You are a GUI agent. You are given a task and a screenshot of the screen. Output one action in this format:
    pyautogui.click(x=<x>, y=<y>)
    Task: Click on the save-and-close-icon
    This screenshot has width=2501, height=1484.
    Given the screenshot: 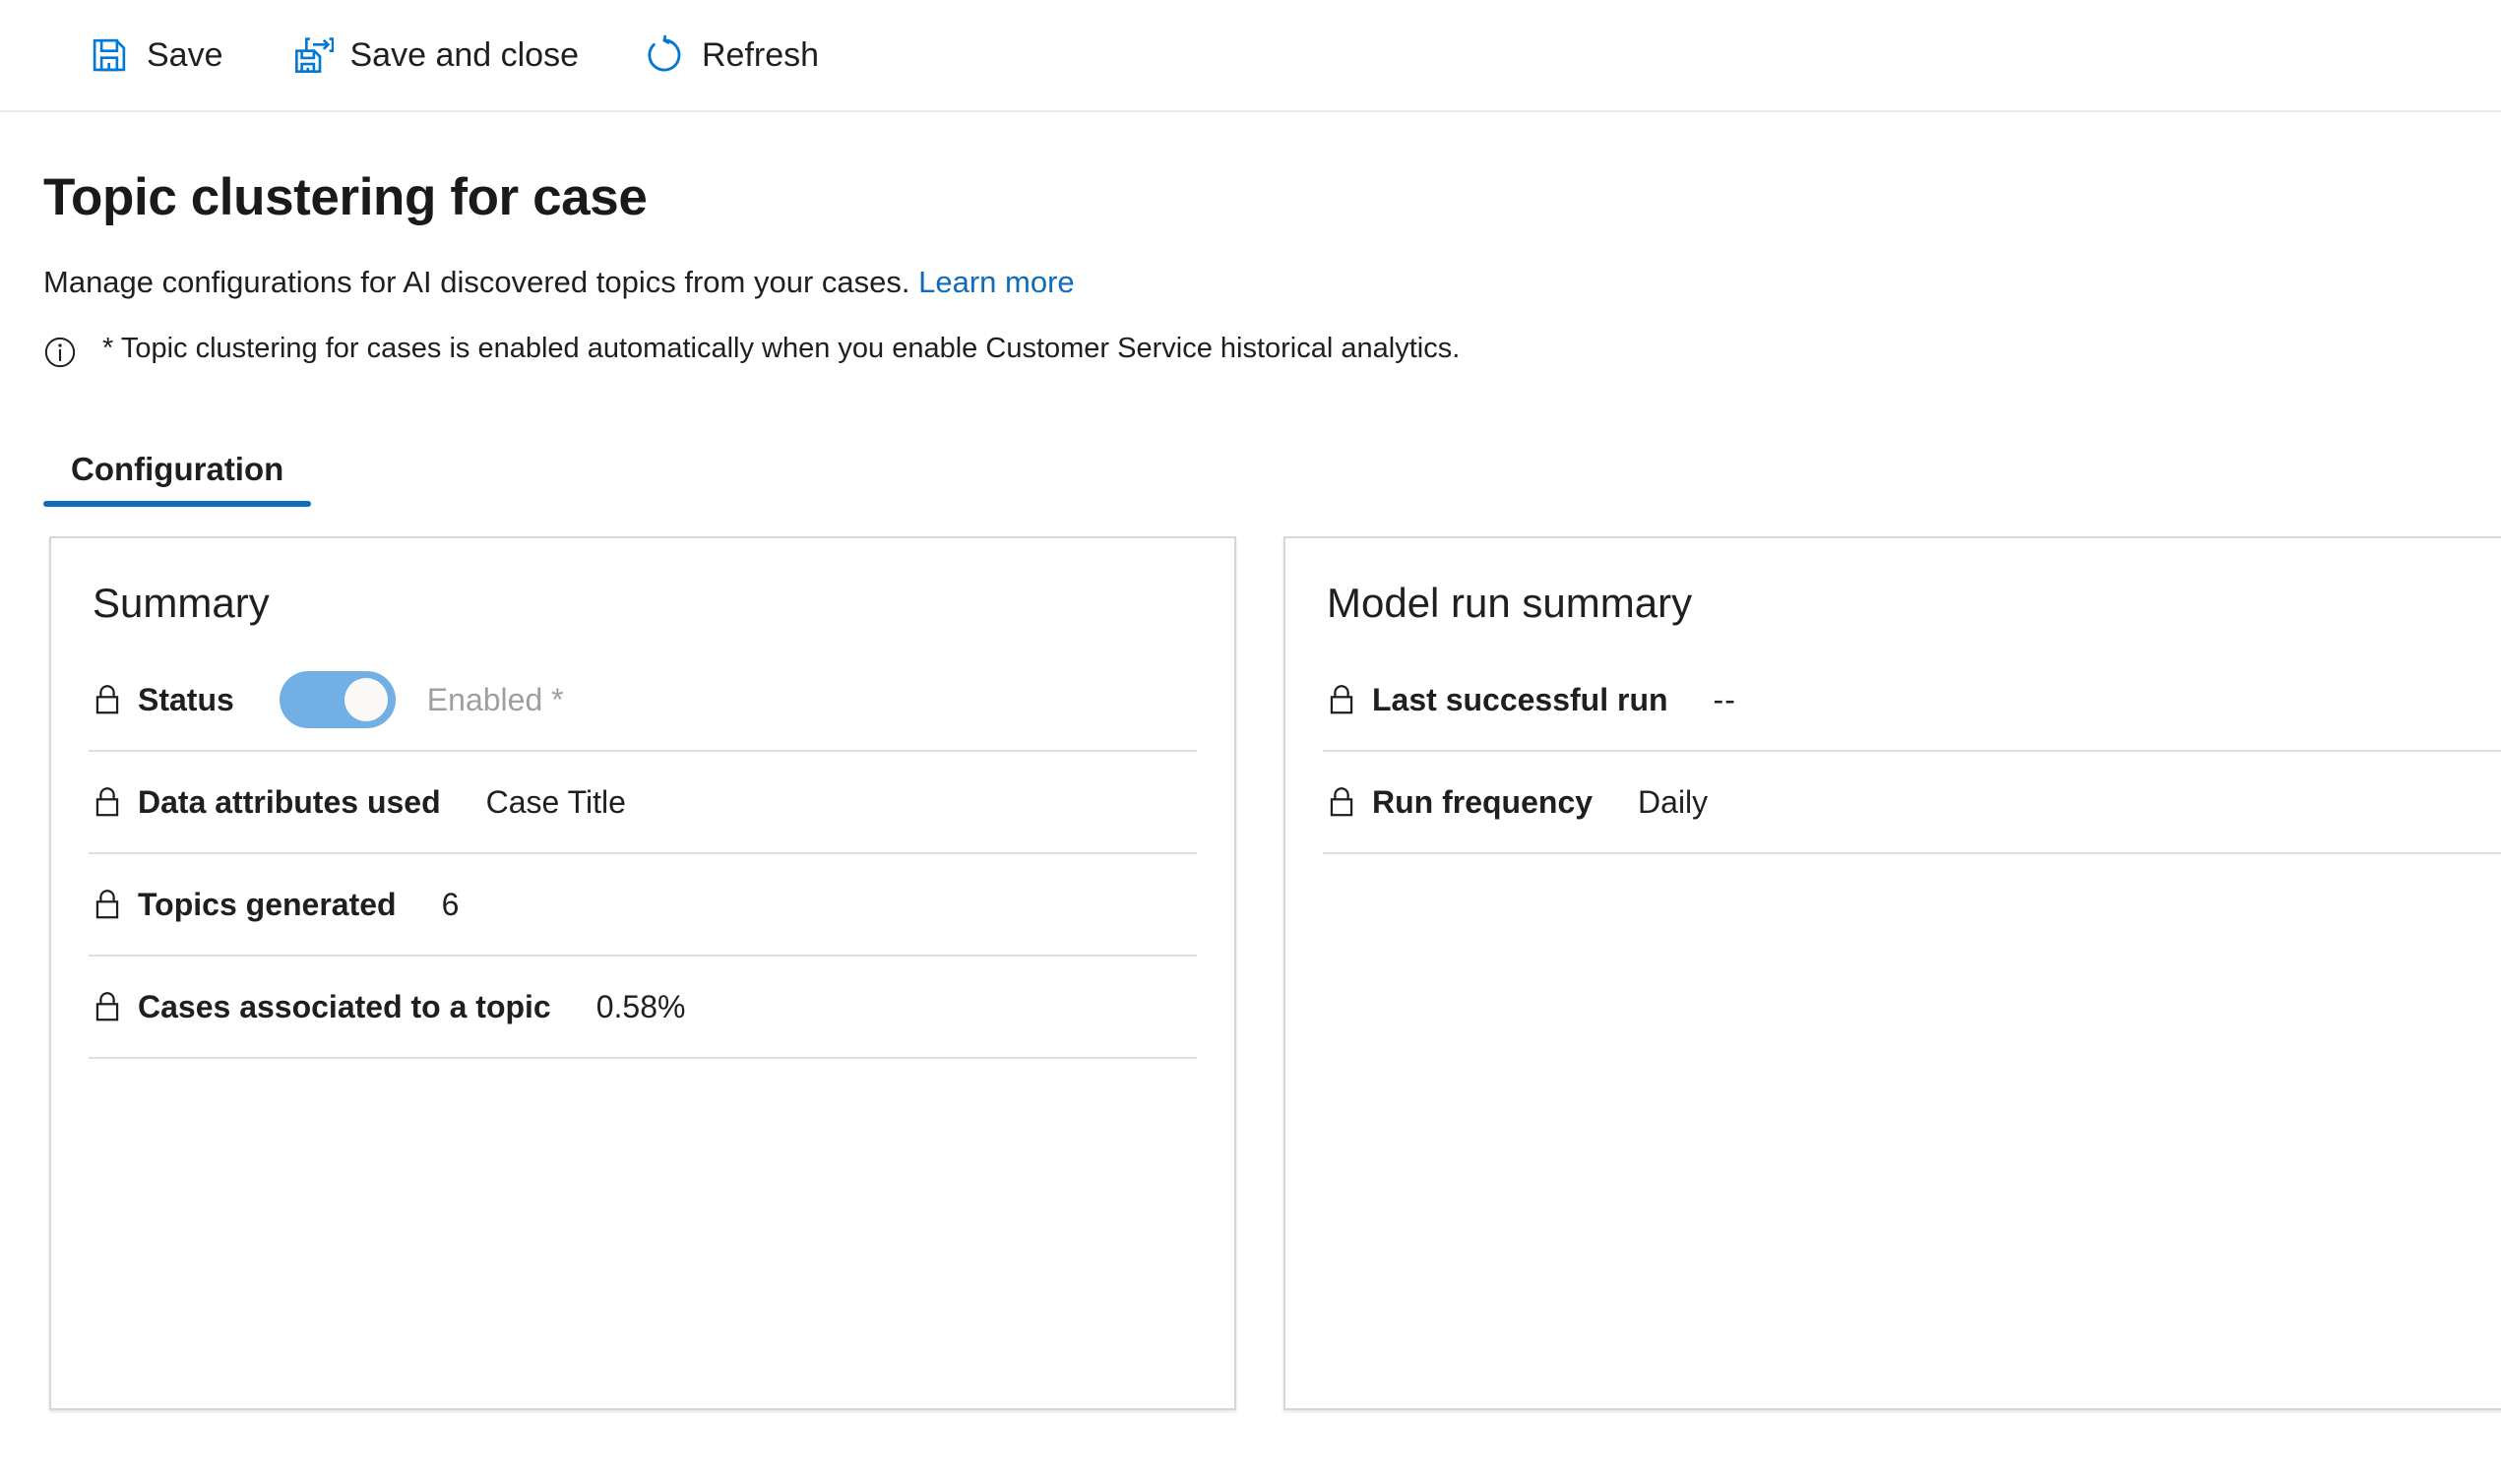 What is the action you would take?
    pyautogui.click(x=314, y=55)
    